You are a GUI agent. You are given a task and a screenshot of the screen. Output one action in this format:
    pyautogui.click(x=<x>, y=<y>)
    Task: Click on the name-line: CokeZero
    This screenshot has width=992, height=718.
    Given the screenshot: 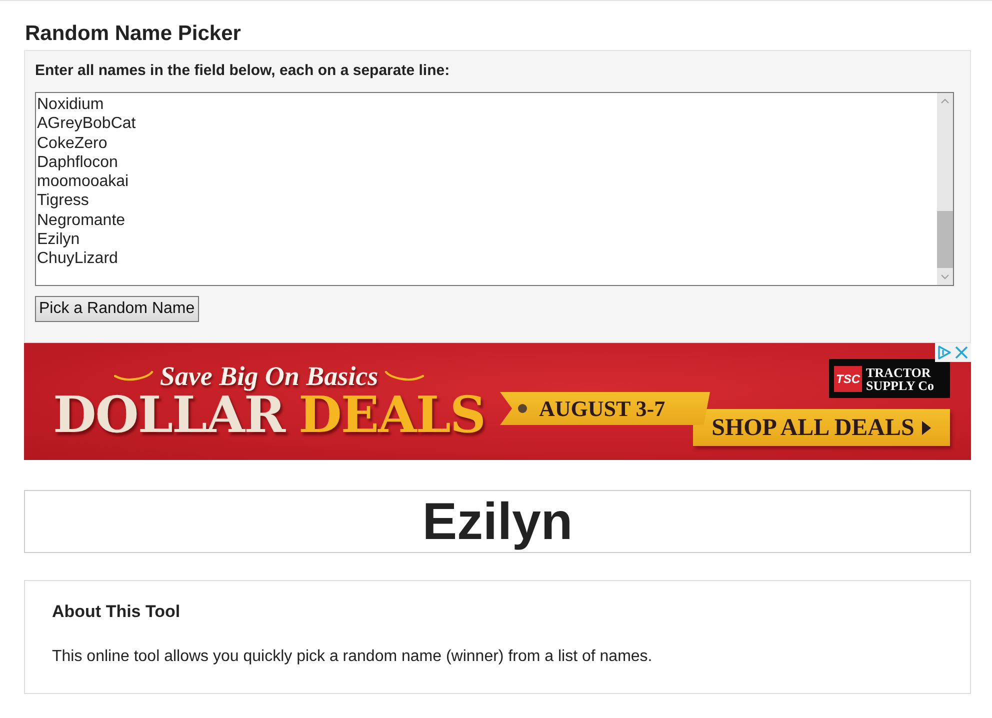 What is the action you would take?
    pyautogui.click(x=72, y=143)
    